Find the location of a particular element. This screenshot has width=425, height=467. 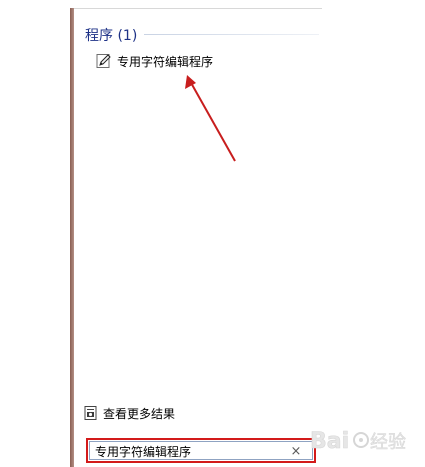

search-box-highlight: × is located at coordinates (201, 450).